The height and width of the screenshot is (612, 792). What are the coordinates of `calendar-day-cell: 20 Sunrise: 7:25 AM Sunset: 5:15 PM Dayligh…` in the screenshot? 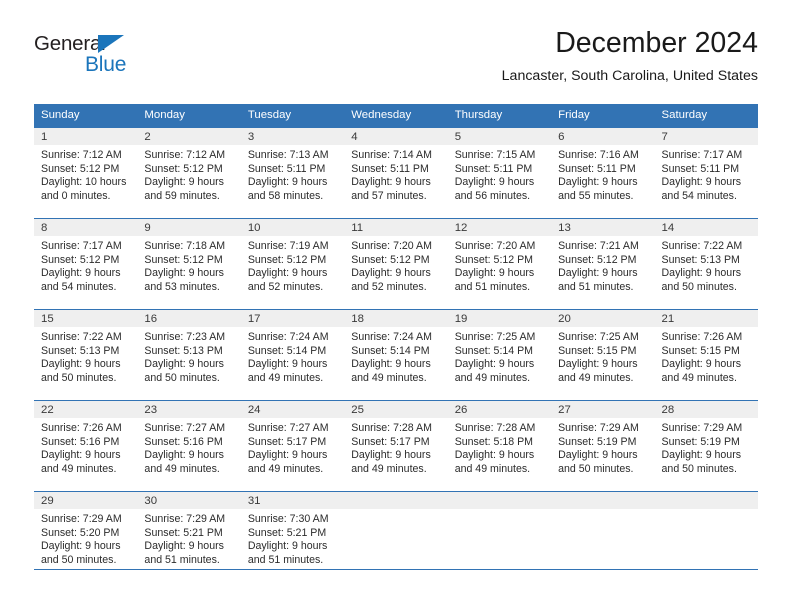 It's located at (603, 355).